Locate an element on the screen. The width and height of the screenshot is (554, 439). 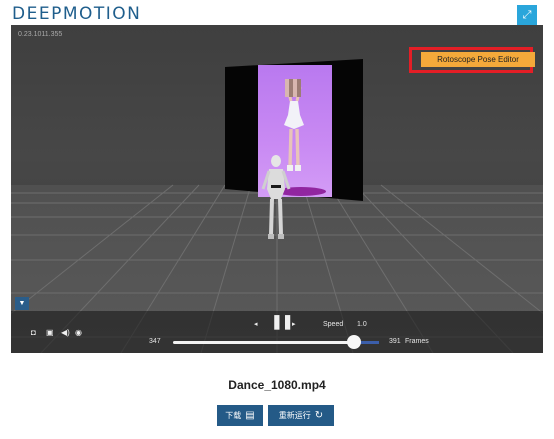
video-reference-panel is located at coordinates (294, 137).